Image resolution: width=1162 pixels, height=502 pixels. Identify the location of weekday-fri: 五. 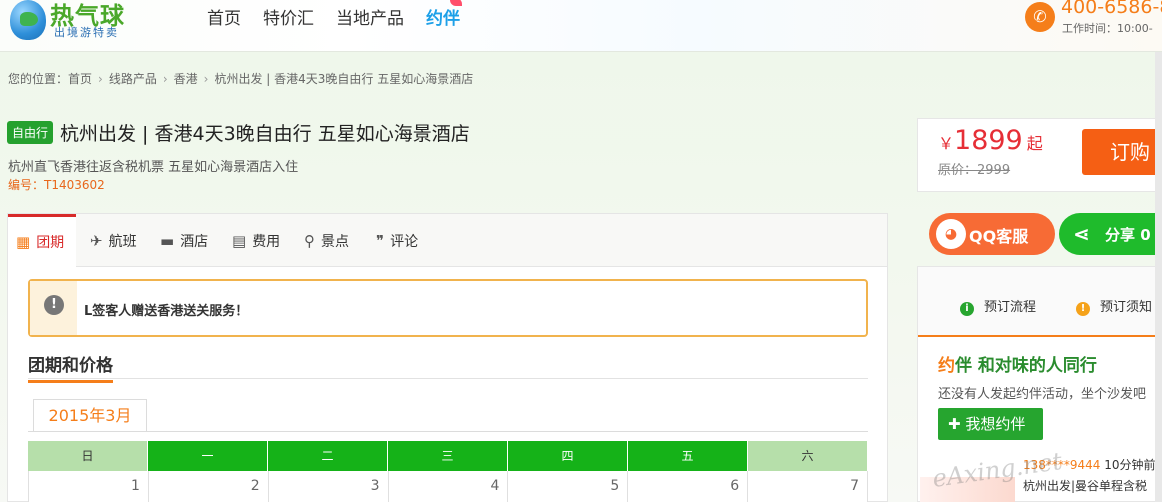
(688, 456).